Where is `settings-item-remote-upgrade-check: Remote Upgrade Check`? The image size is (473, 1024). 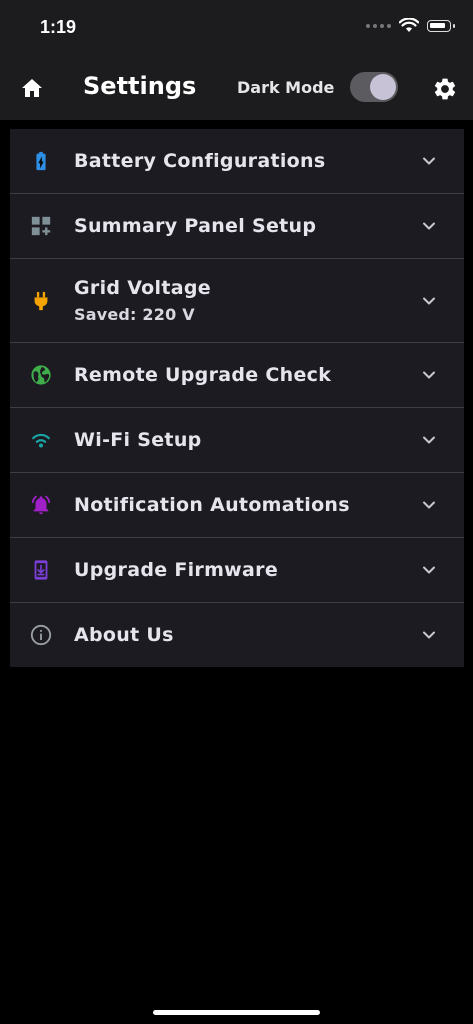
settings-item-remote-upgrade-check: Remote Upgrade Check is located at coordinates (237, 375).